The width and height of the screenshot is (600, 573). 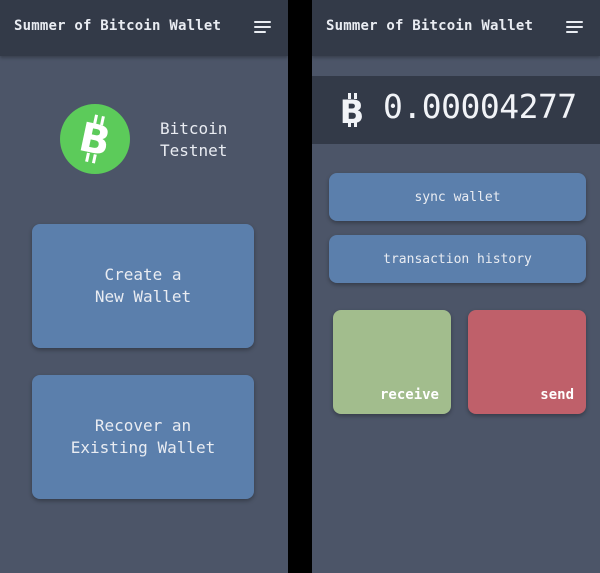 I want to click on create-wallet-button: Create a New Wallet, so click(x=143, y=286).